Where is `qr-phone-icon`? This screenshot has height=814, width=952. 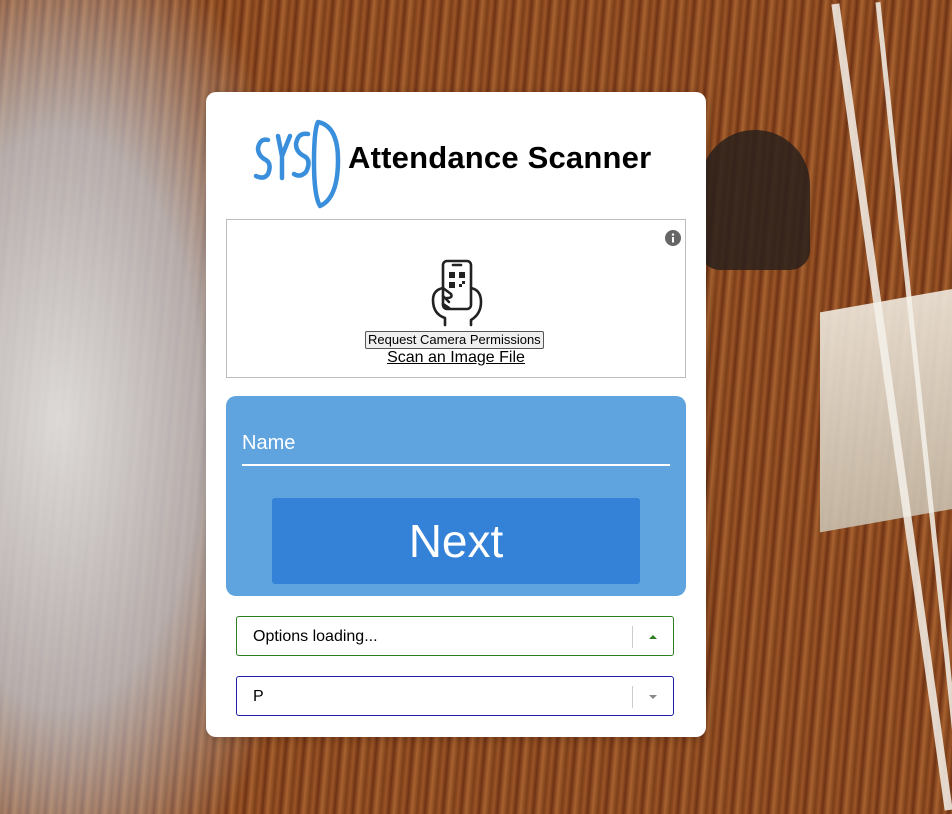 qr-phone-icon is located at coordinates (457, 293).